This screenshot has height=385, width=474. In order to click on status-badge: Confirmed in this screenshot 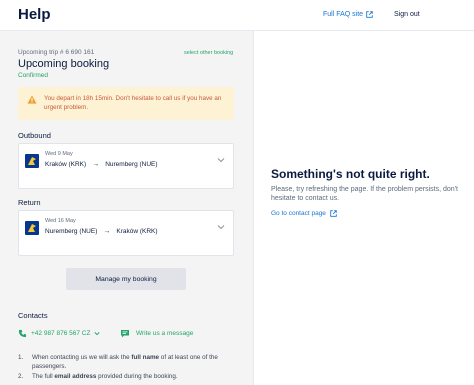, I will do `click(33, 75)`.